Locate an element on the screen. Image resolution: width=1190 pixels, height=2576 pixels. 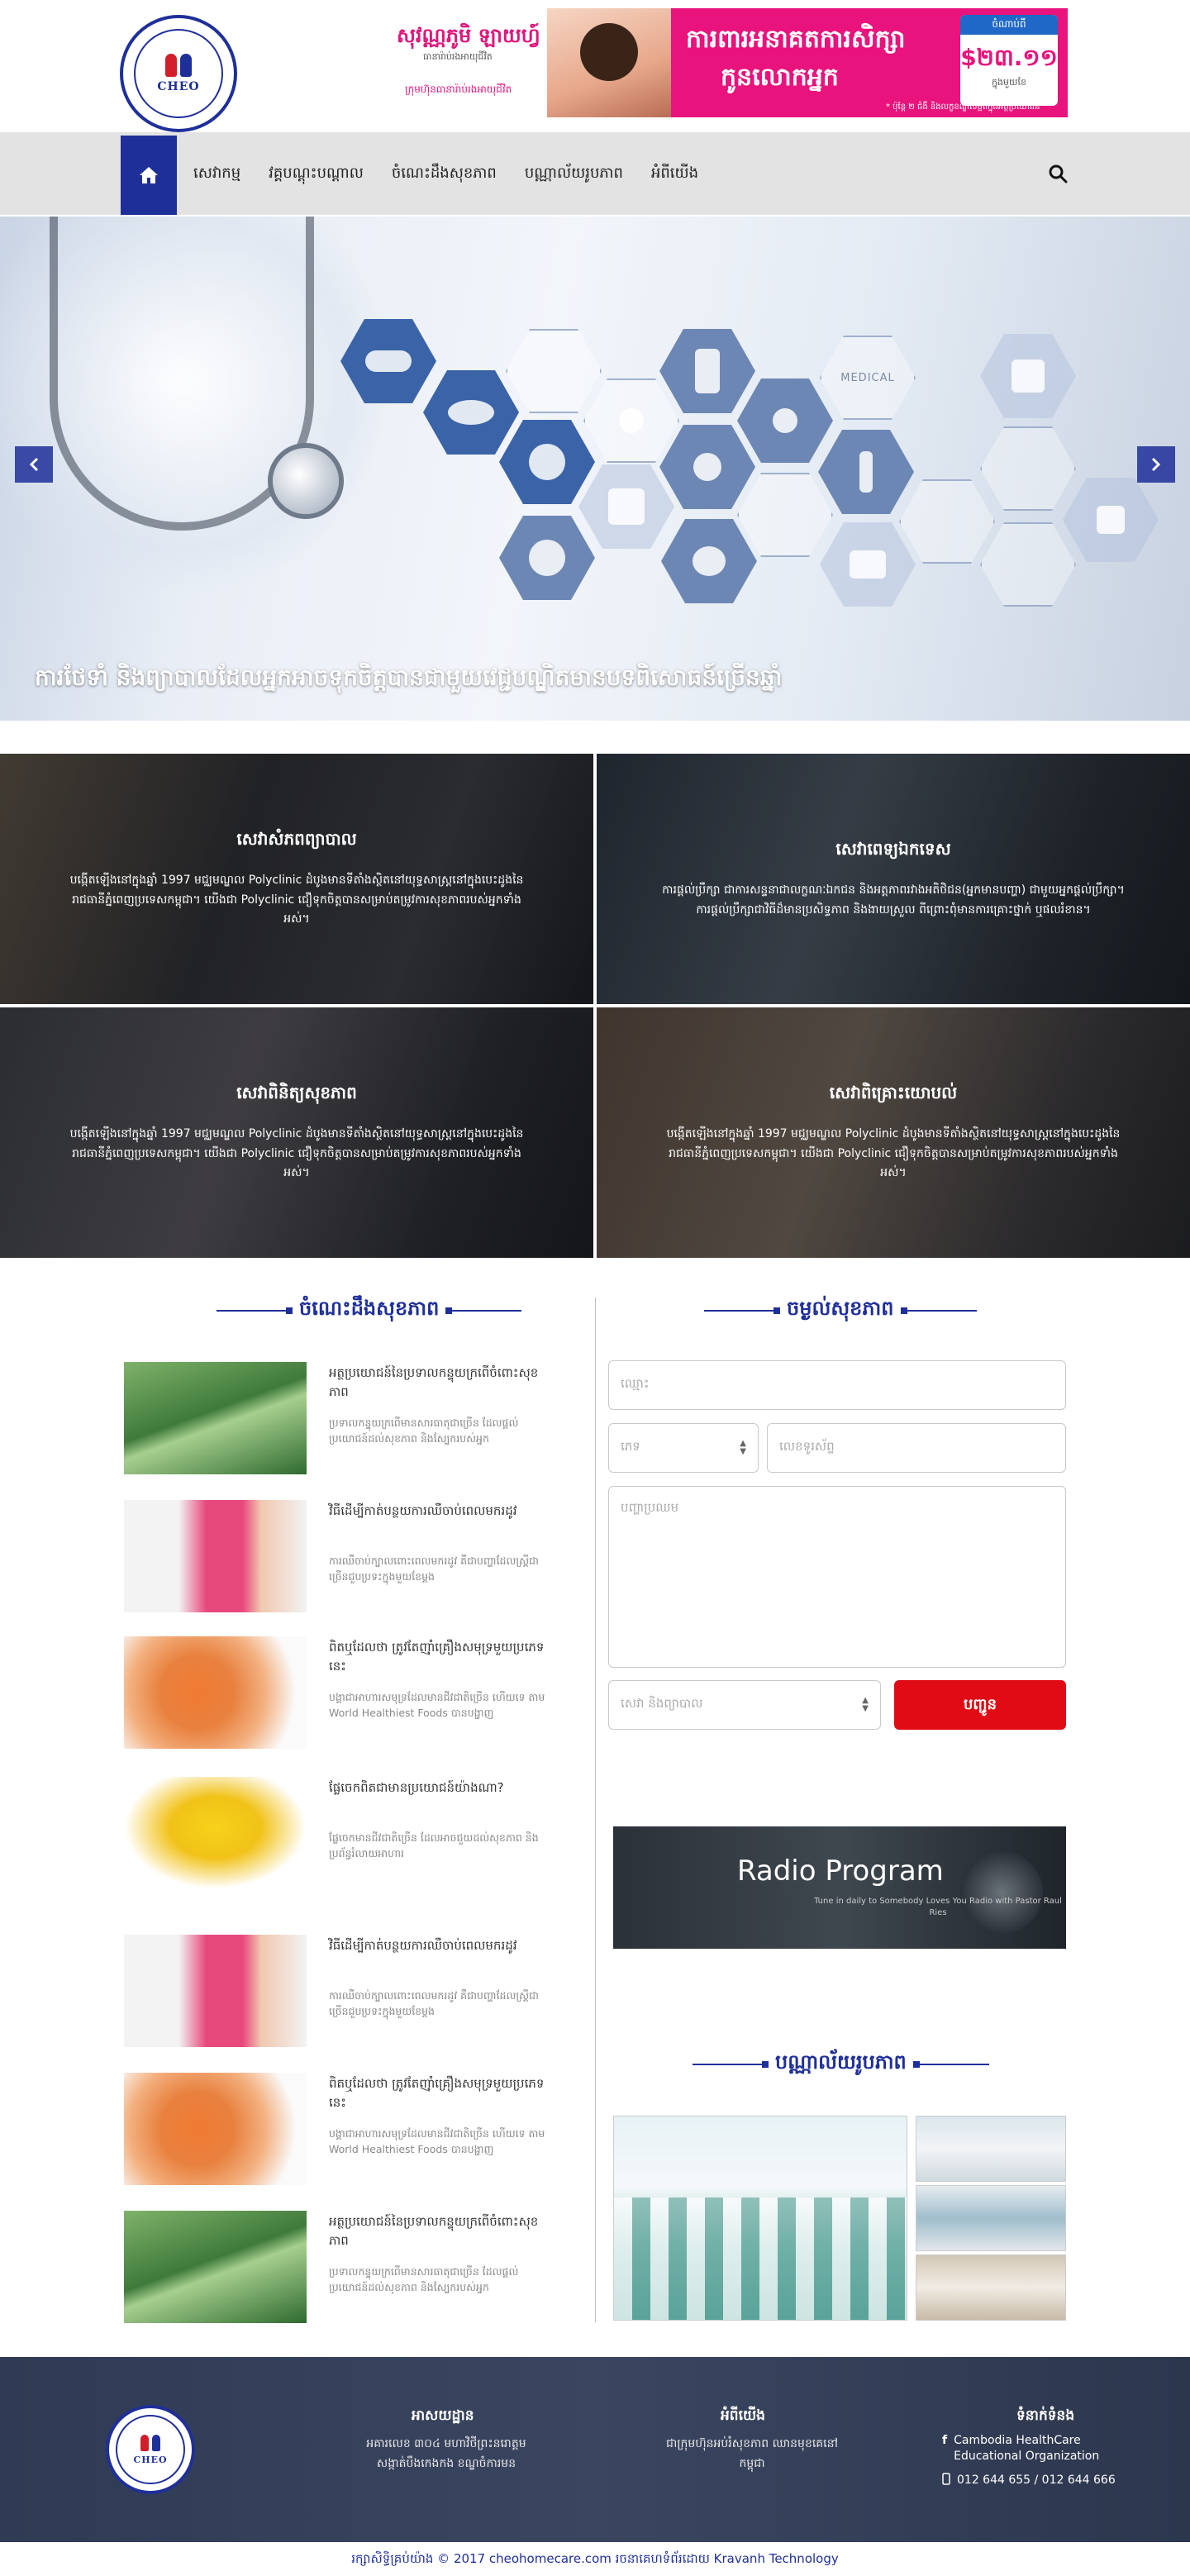
hero-stethoscope-bell is located at coordinates (306, 481).